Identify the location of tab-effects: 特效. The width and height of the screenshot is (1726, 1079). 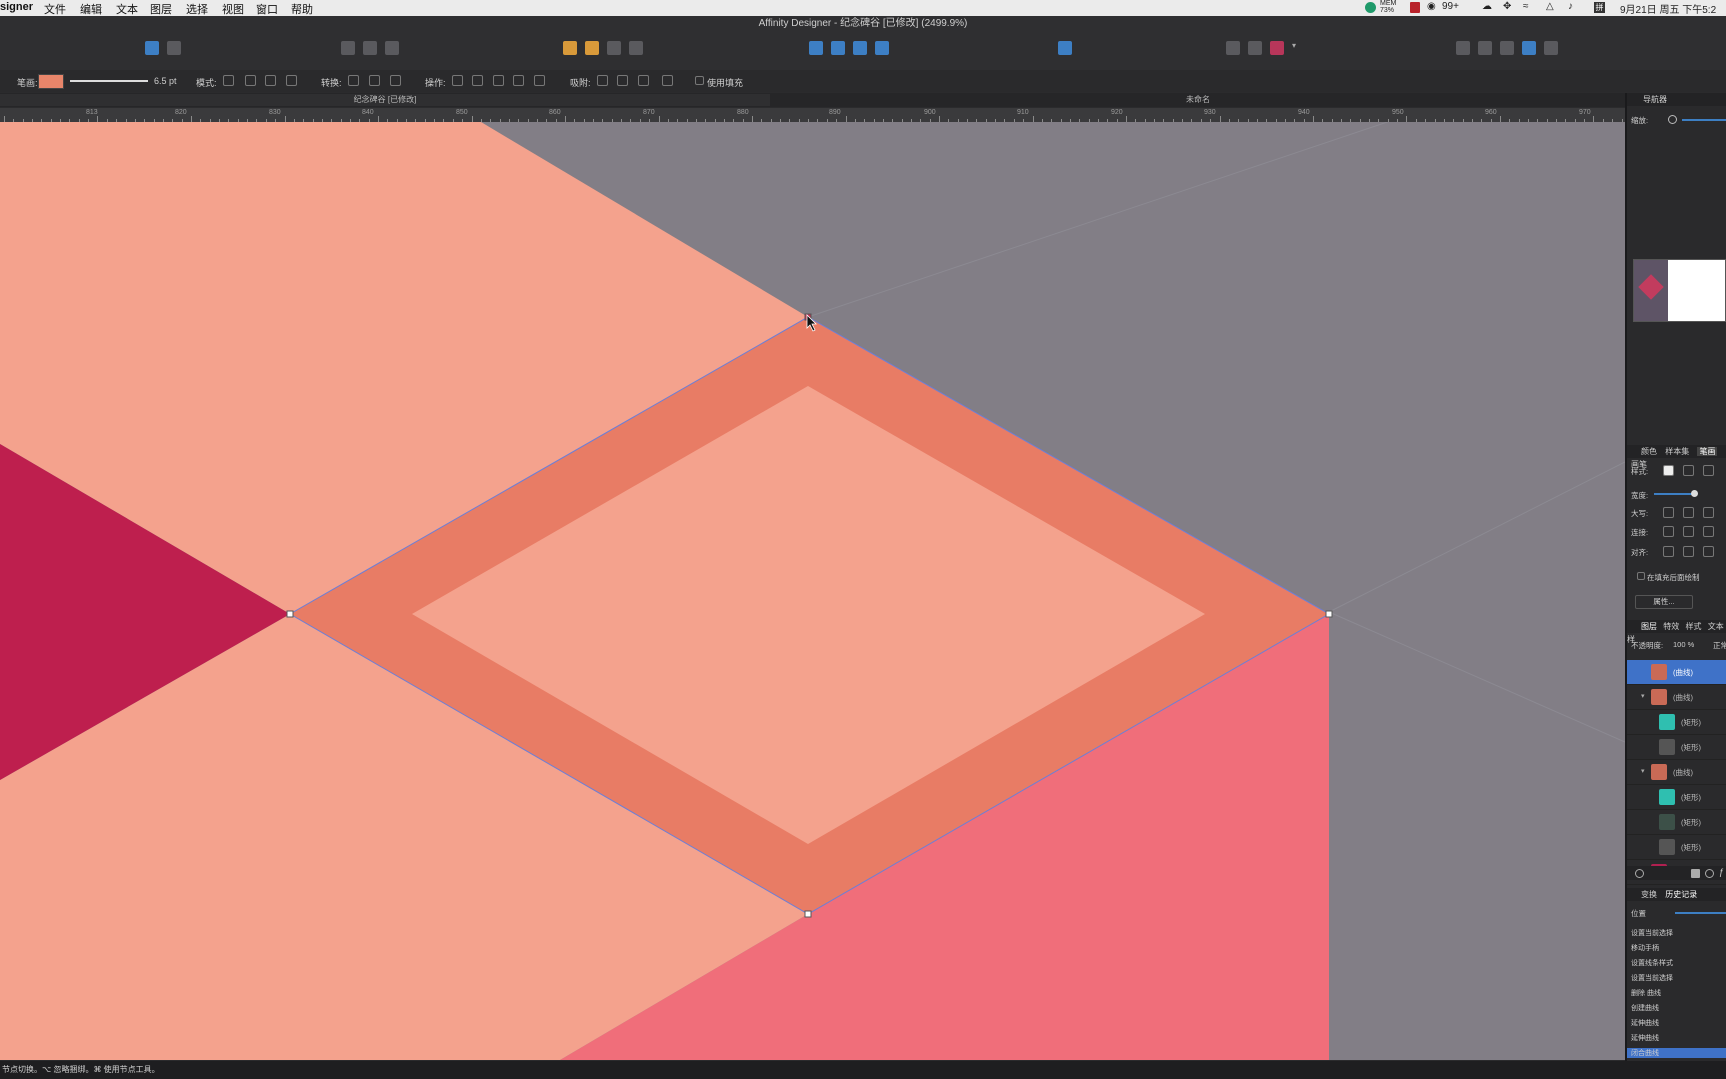
(1671, 626).